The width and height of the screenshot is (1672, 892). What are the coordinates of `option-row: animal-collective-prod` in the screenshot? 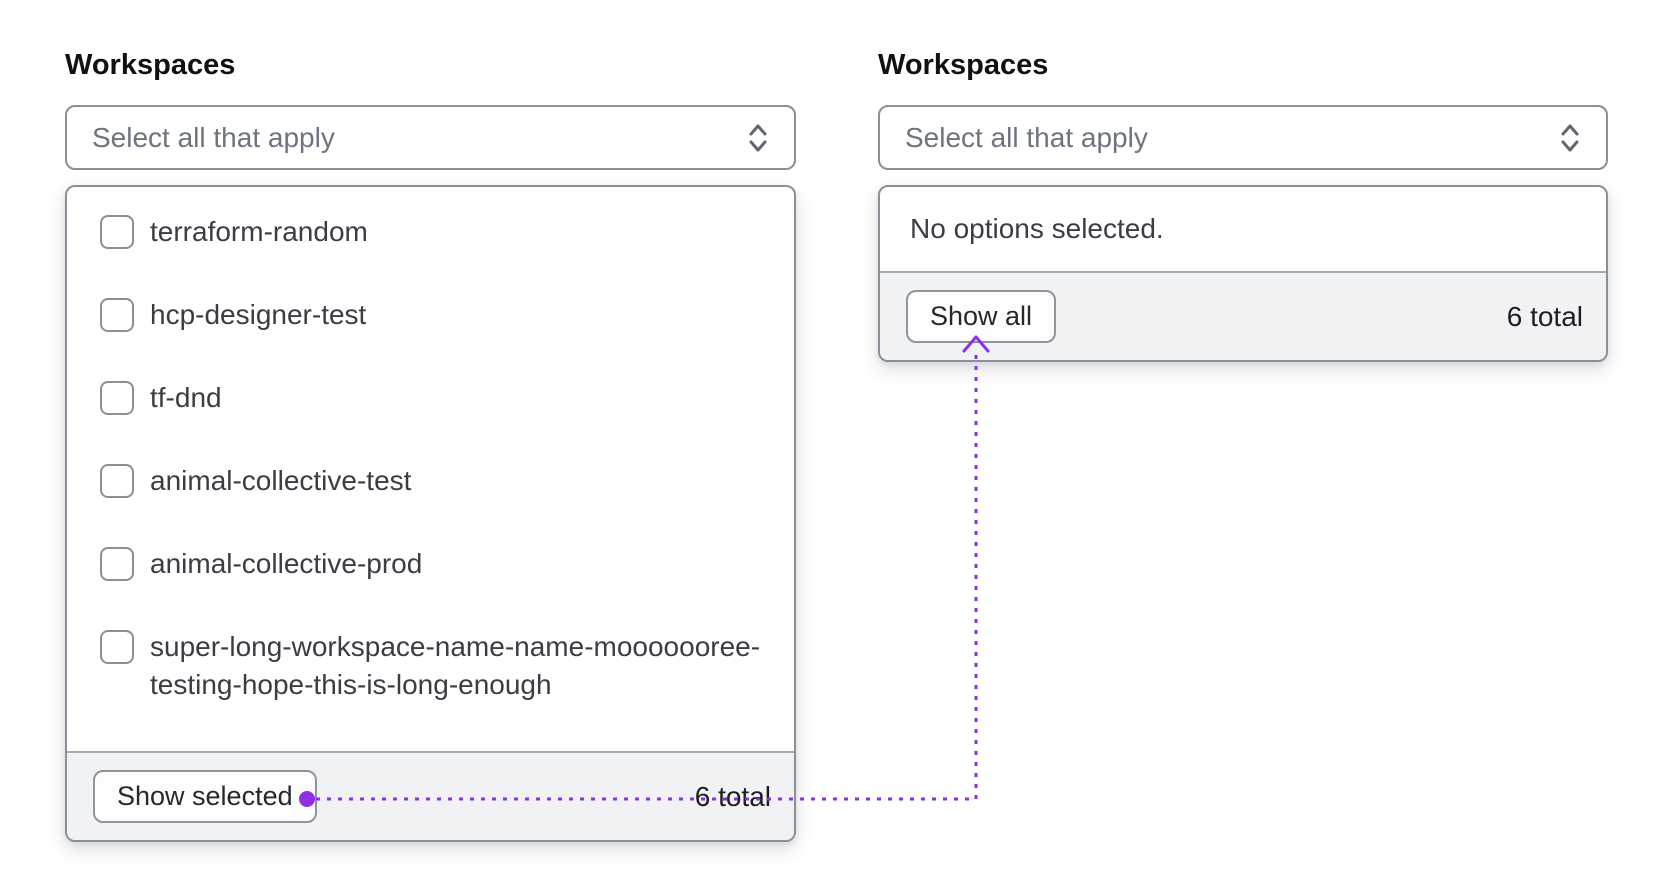 It's located at (434, 564).